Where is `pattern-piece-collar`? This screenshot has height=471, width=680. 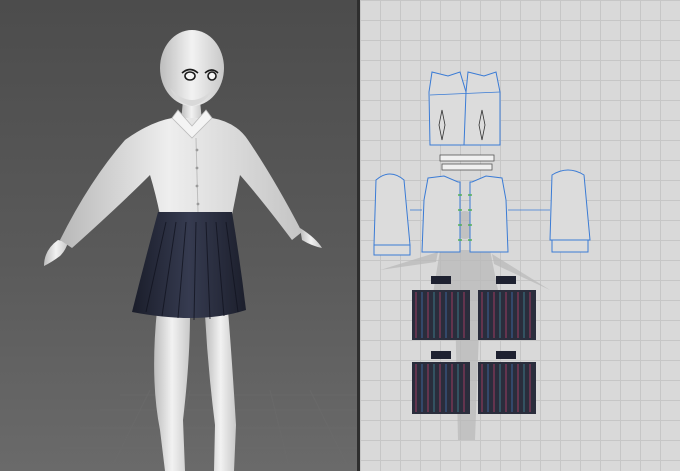 pattern-piece-collar is located at coordinates (467, 162).